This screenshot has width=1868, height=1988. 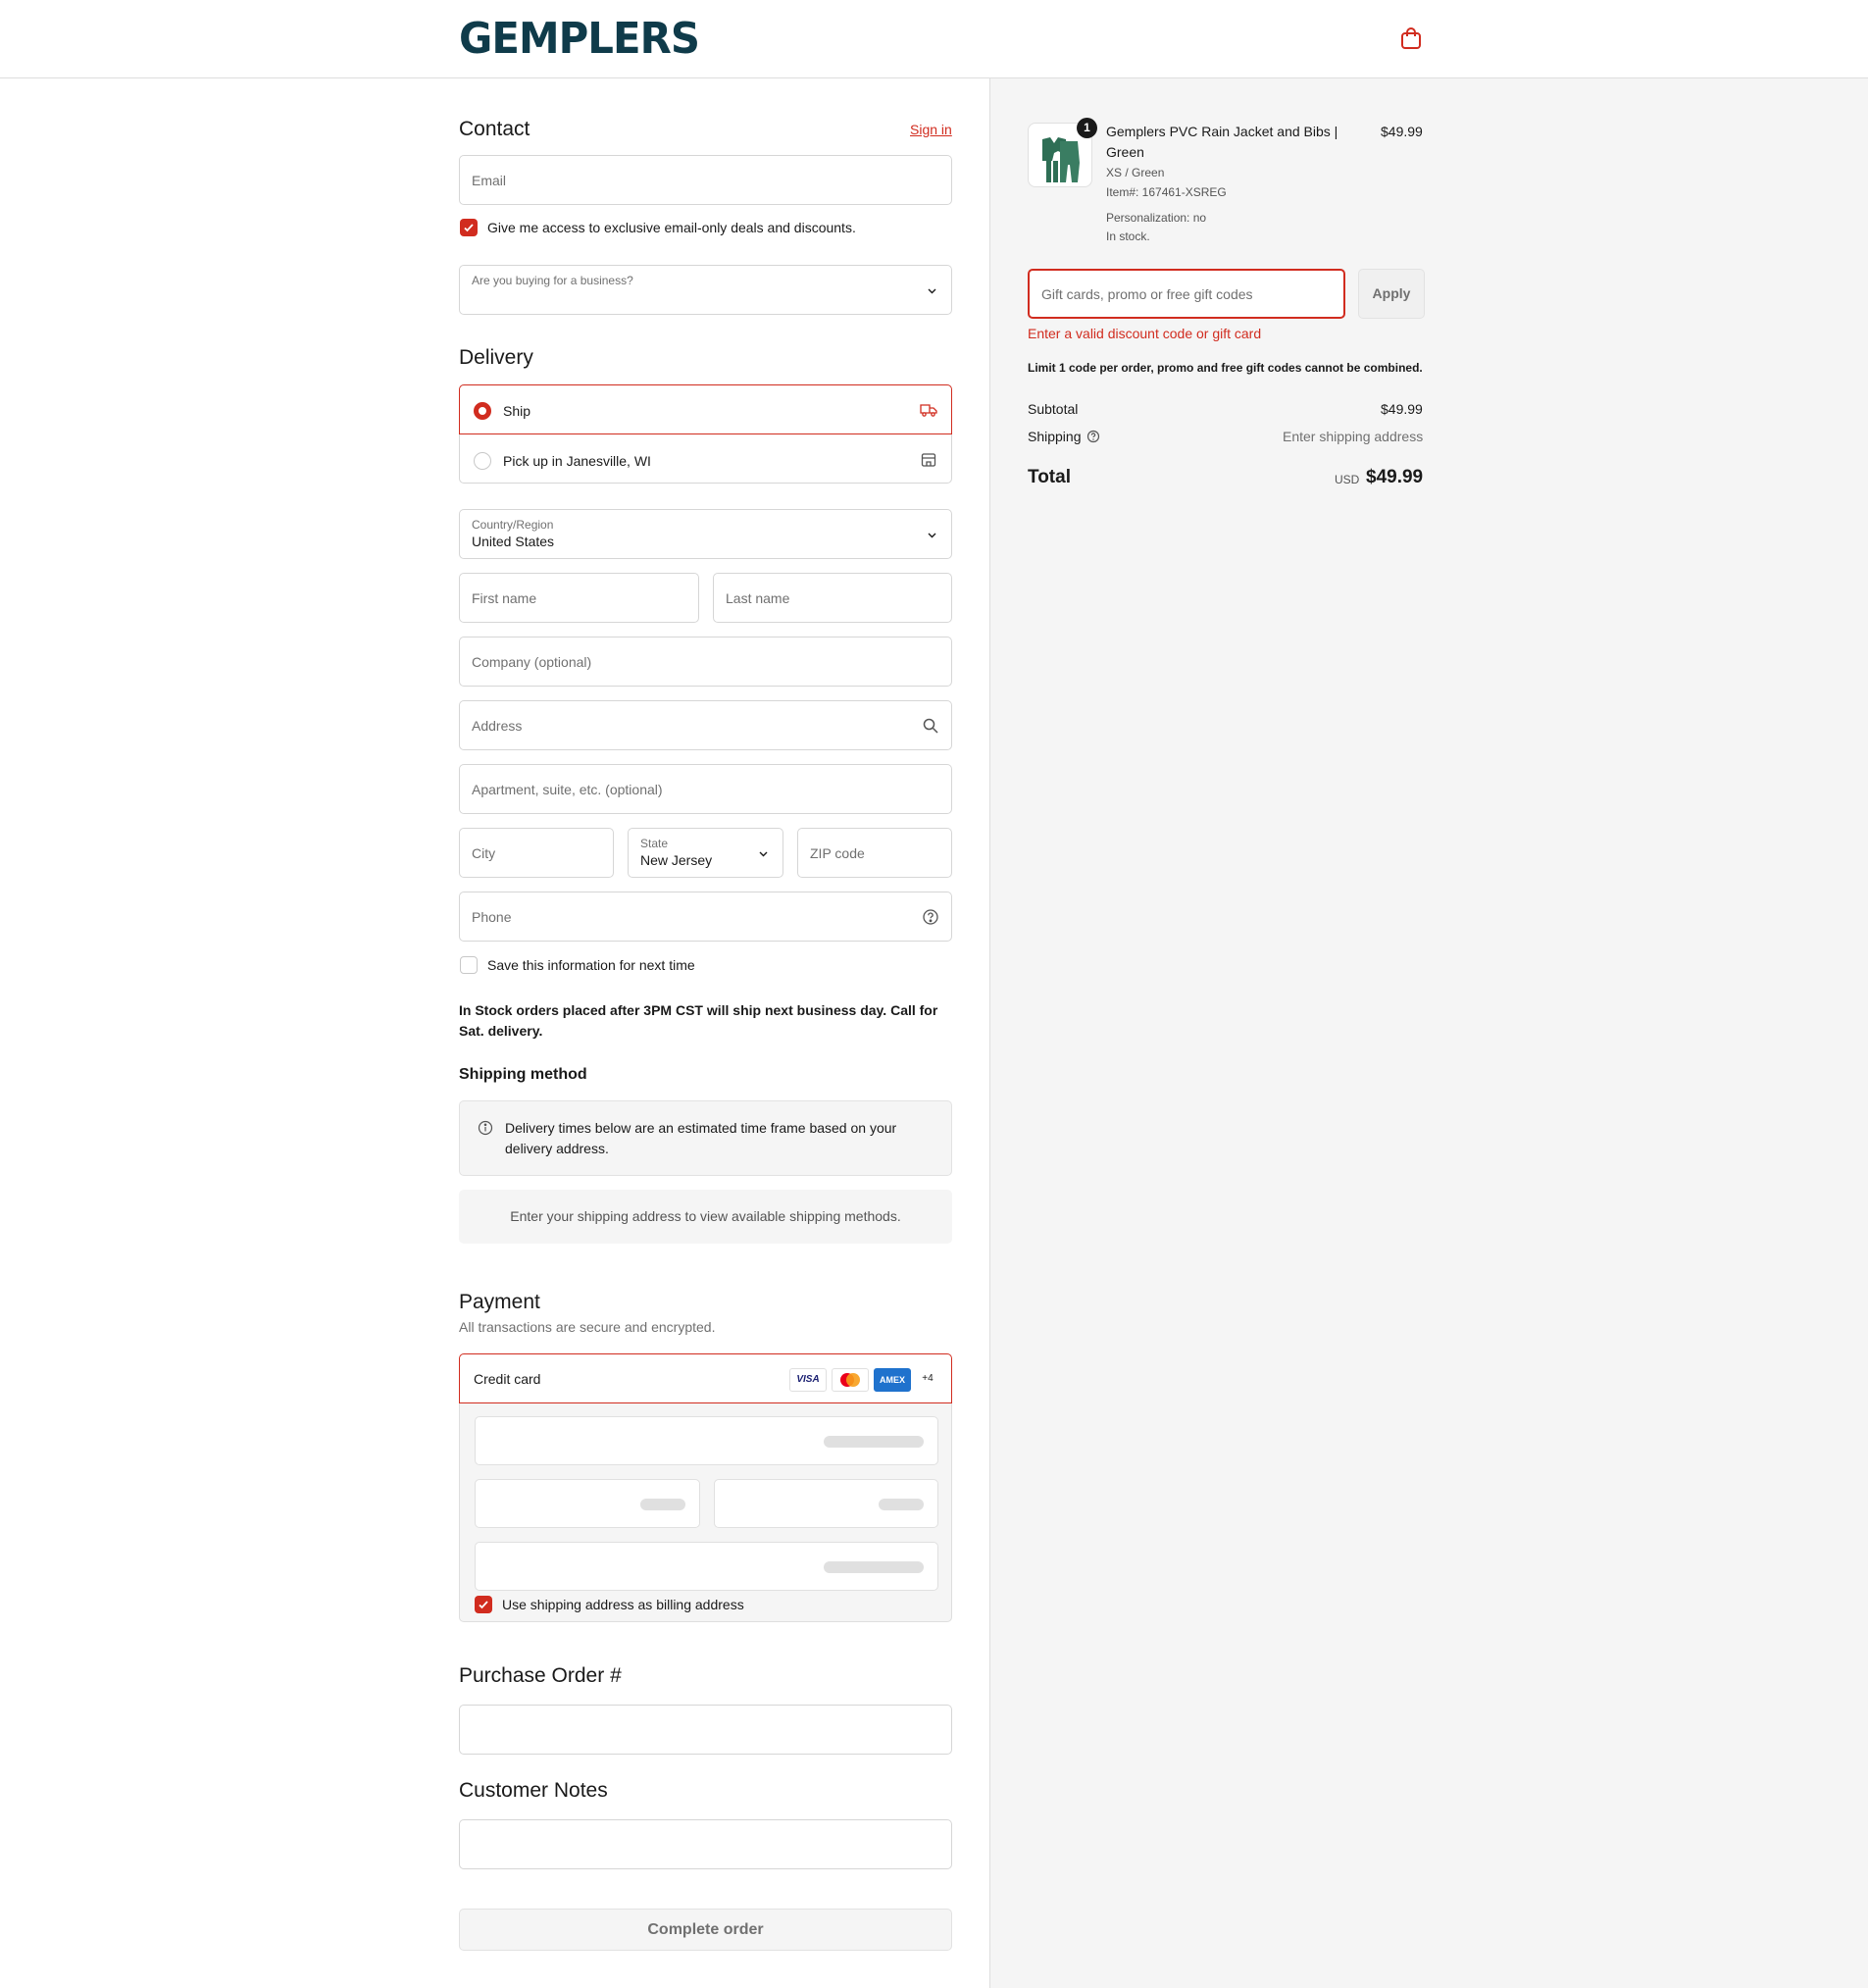 I want to click on sign-in-link: Sign in, so click(x=931, y=129).